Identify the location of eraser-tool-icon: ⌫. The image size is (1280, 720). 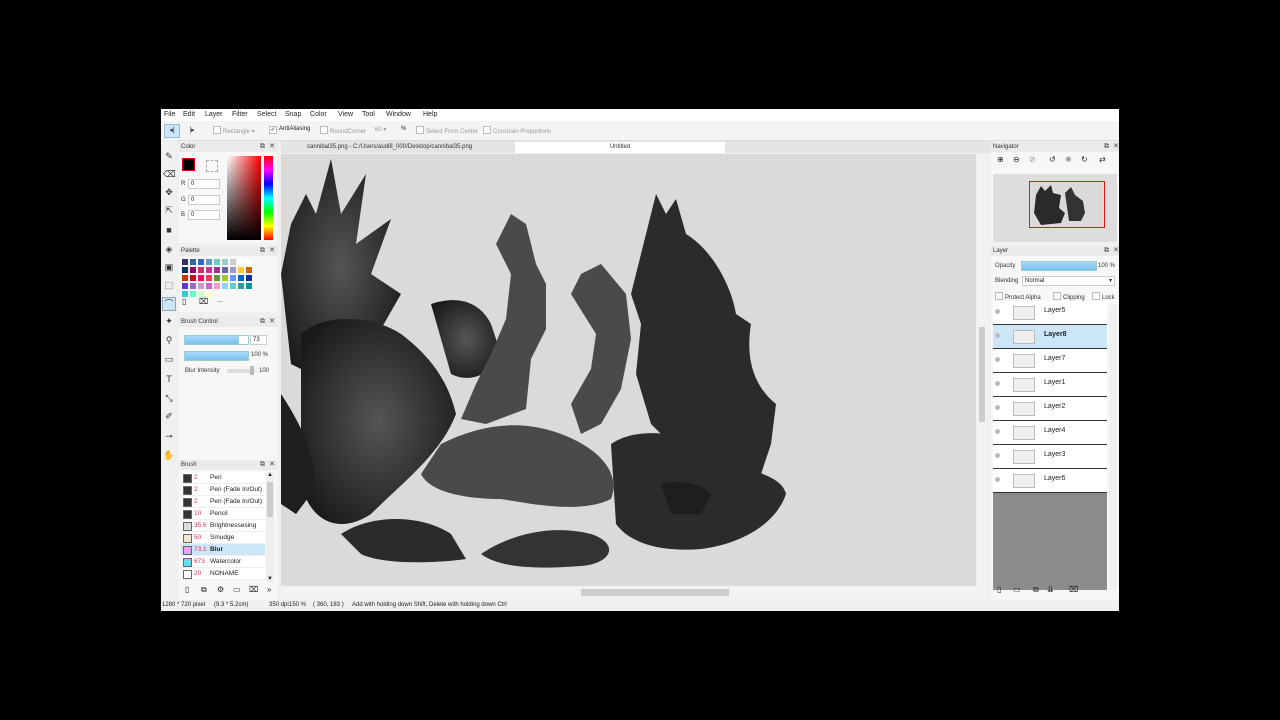
(169, 174).